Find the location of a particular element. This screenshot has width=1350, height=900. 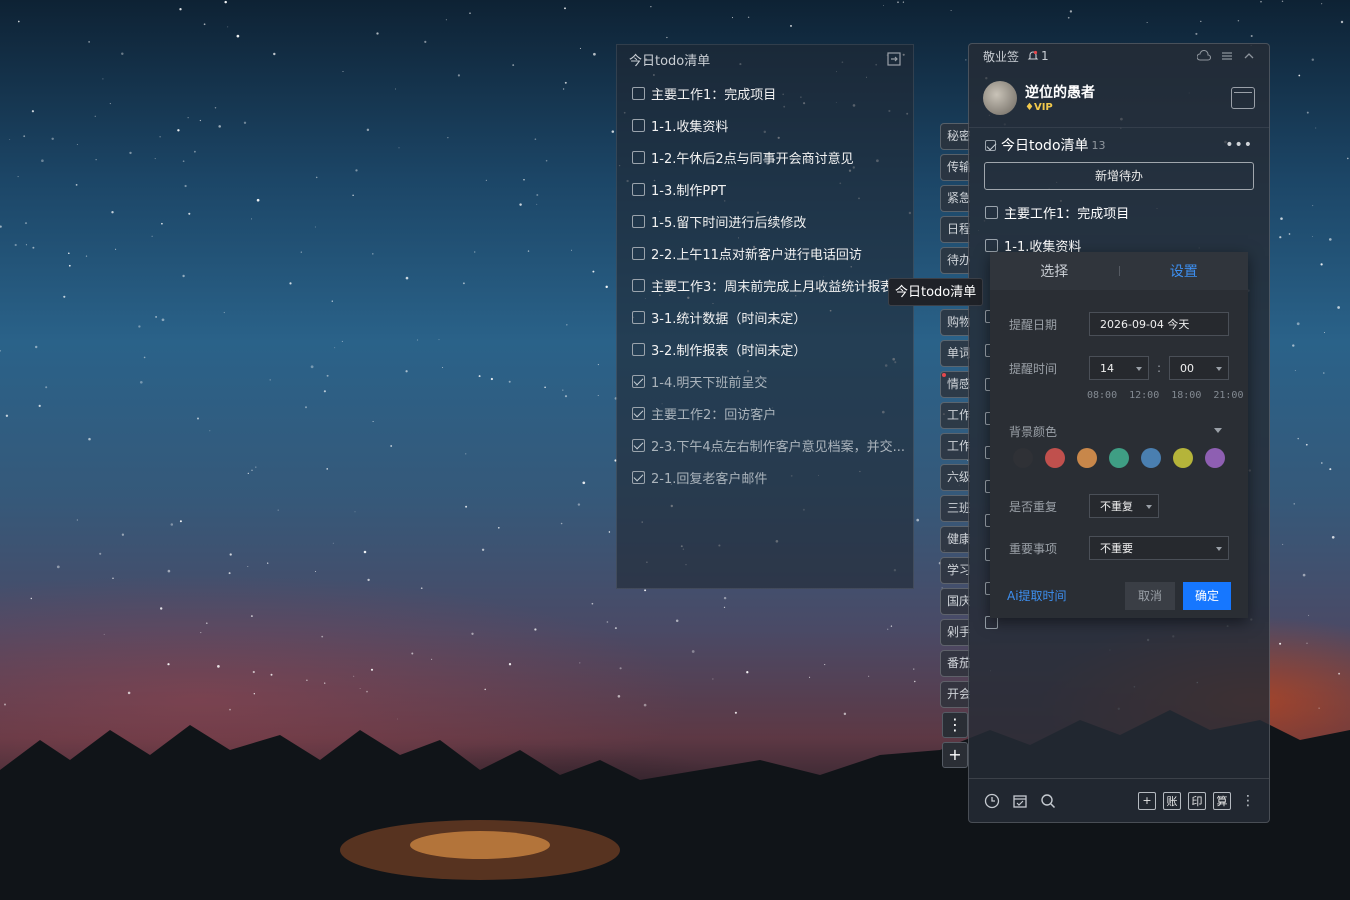

todo-item: 主要工作2：回访客户 is located at coordinates (765, 413).